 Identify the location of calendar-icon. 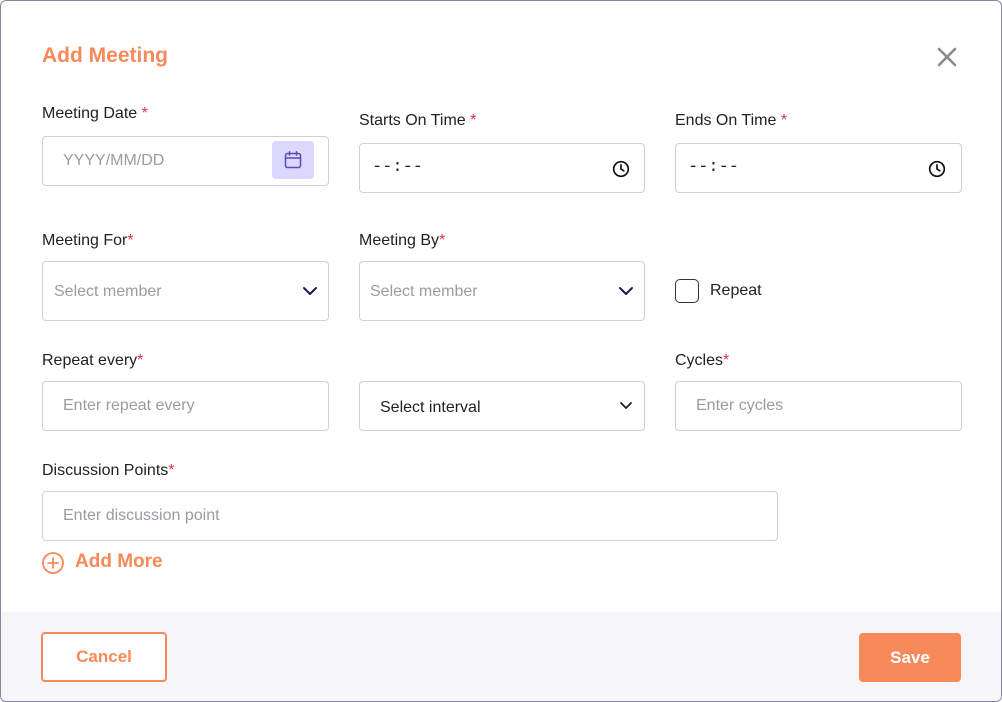
(293, 160).